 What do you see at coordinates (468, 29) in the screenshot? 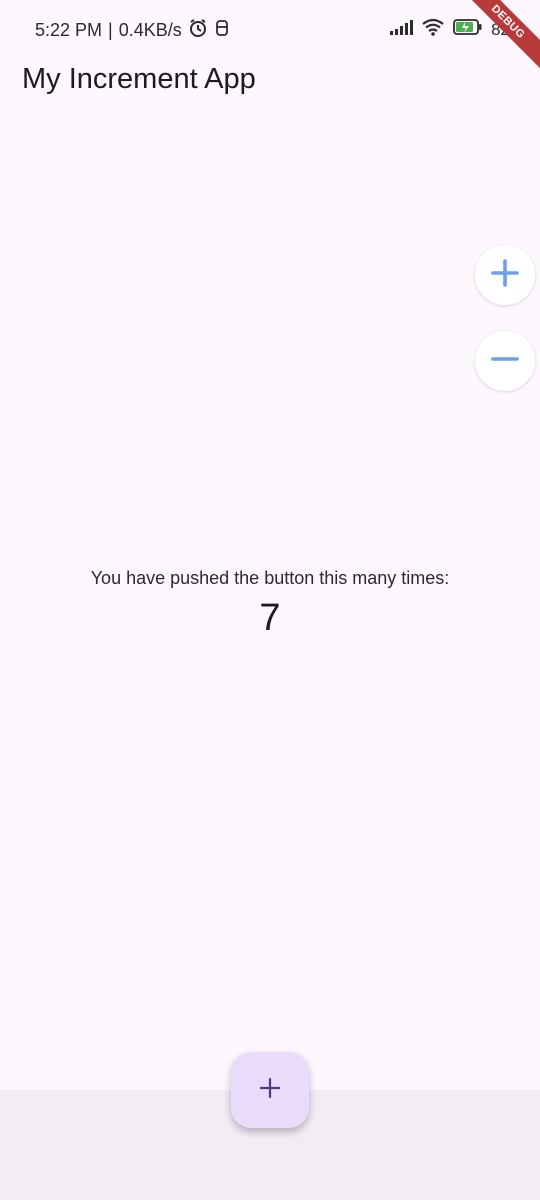
I see `battery-charging-icon` at bounding box center [468, 29].